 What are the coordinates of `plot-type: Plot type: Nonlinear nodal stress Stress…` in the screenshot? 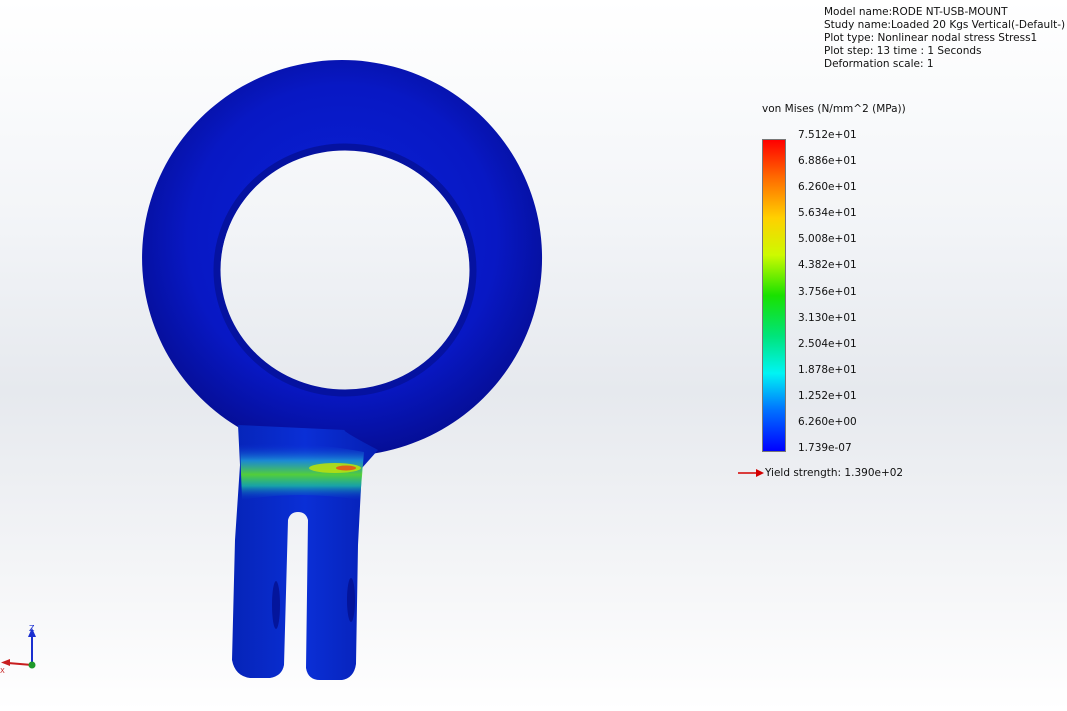 It's located at (931, 38).